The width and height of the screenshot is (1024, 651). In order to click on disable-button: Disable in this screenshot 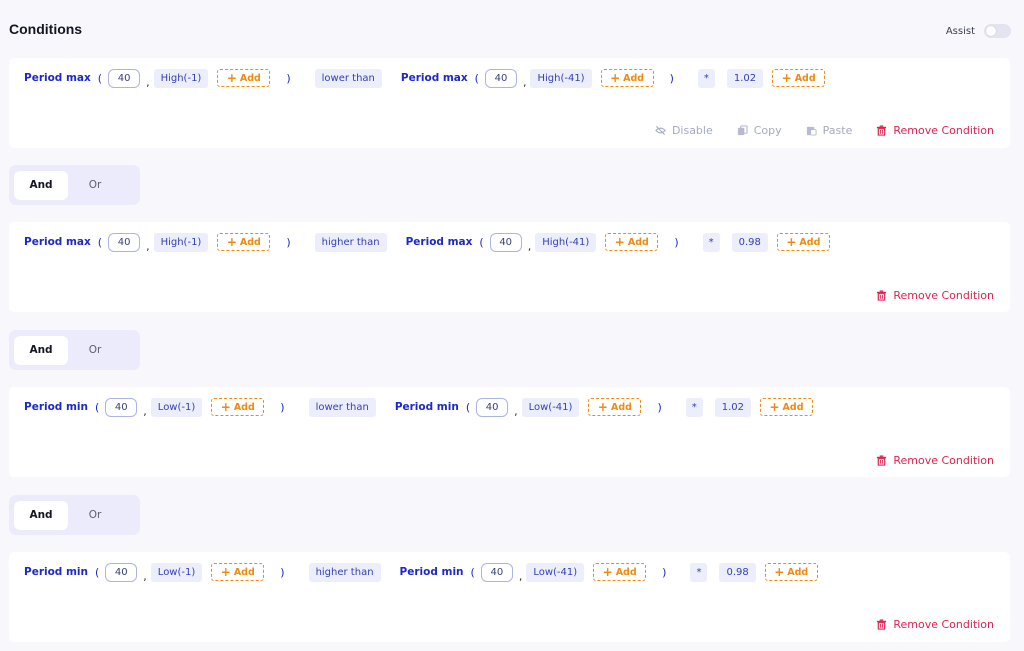, I will do `click(684, 130)`.